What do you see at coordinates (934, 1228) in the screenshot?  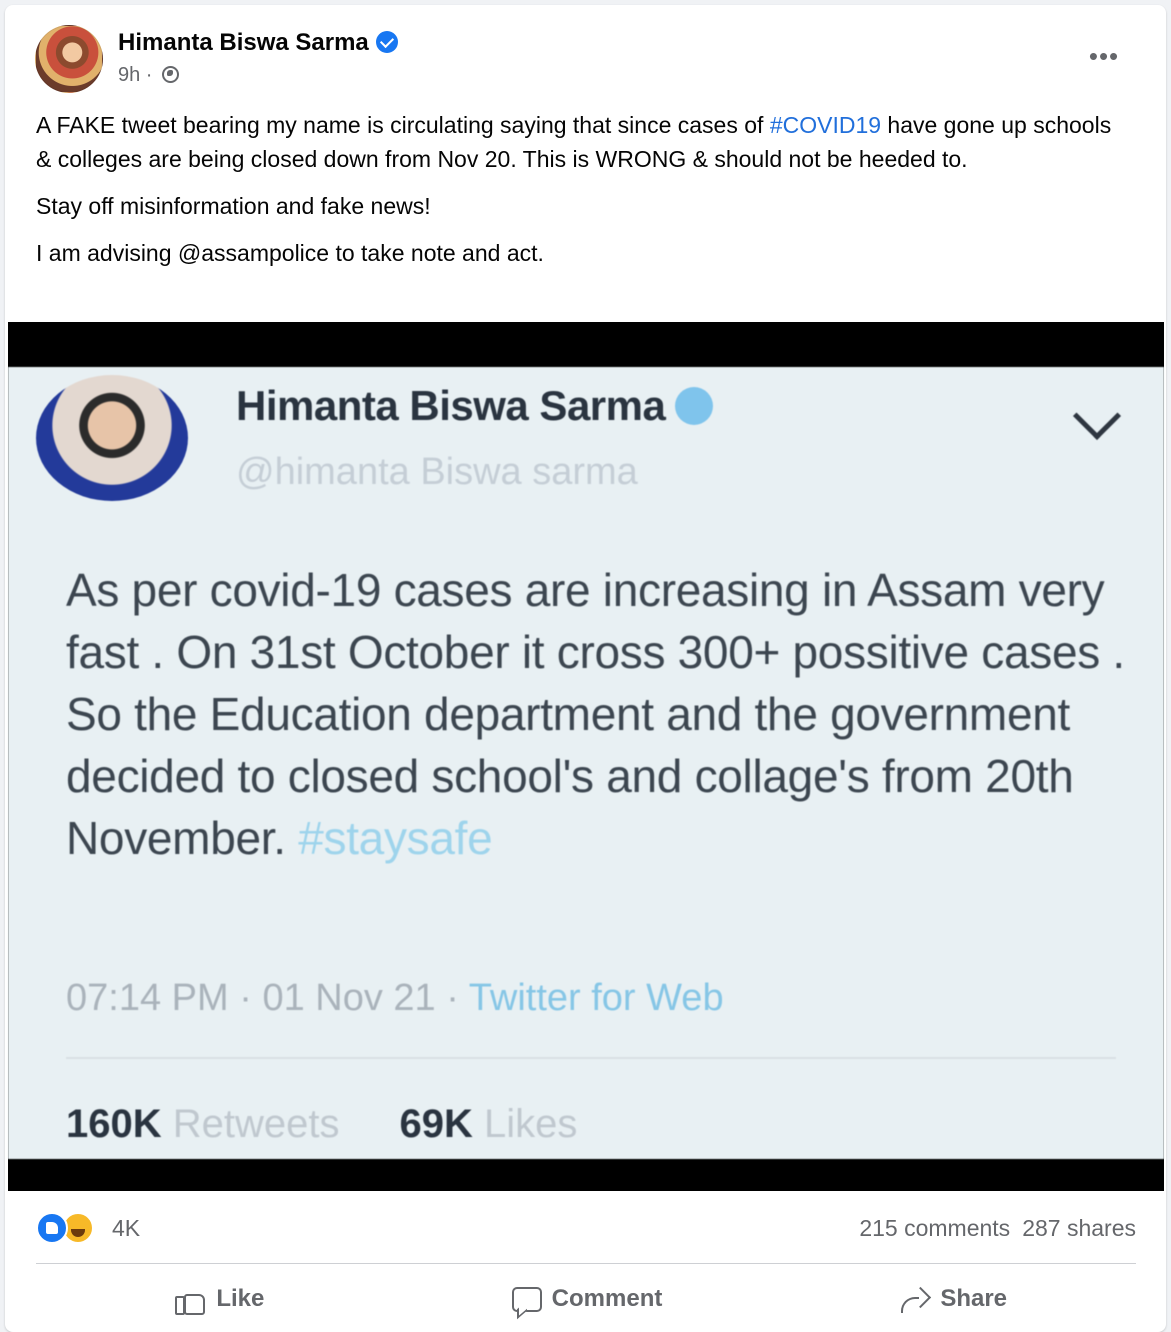 I see `comments-count: 215 comments` at bounding box center [934, 1228].